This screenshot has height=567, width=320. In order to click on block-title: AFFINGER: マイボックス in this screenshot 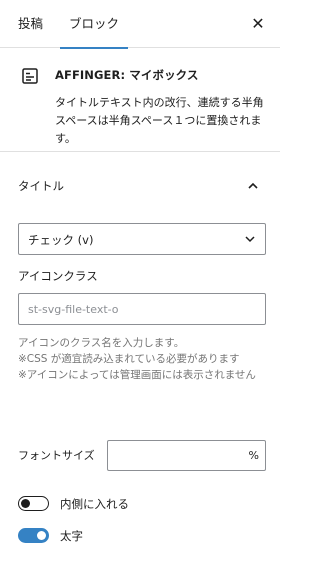, I will do `click(127, 75)`.